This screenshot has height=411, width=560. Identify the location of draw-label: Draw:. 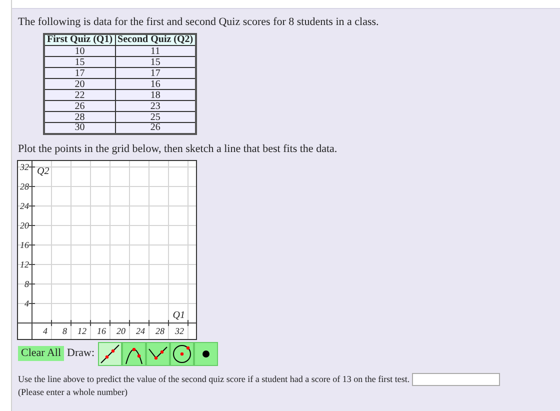
(81, 354).